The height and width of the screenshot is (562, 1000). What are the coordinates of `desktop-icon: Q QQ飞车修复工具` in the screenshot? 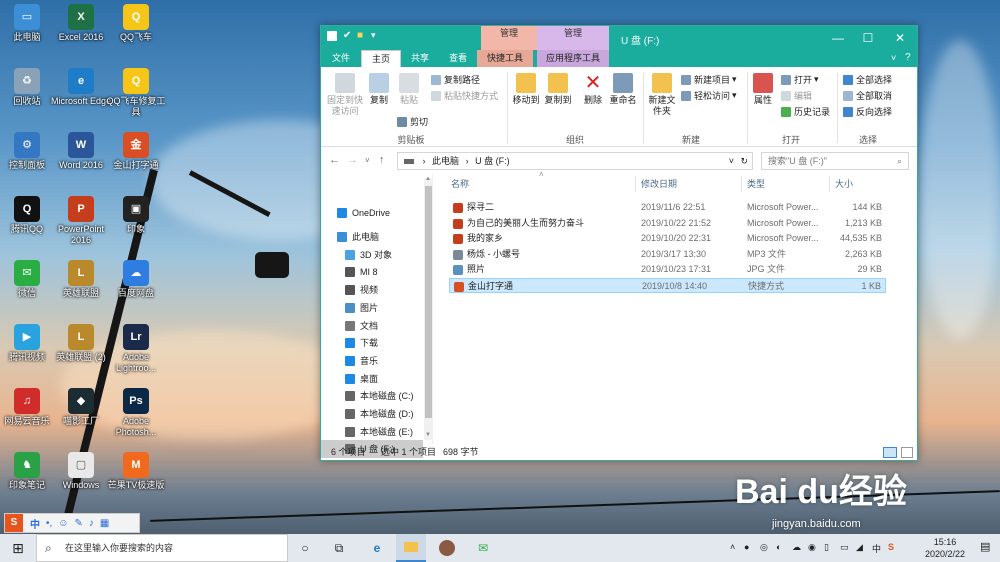 It's located at (136, 93).